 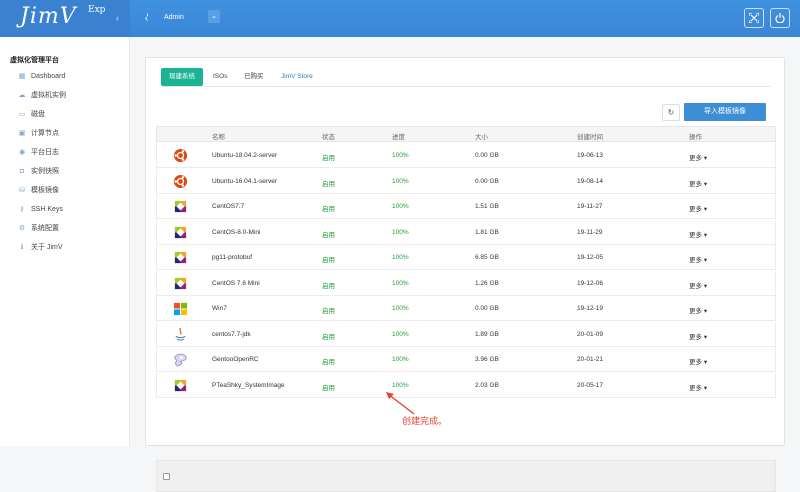 What do you see at coordinates (590, 385) in the screenshot?
I see `row-created: 20-05-17` at bounding box center [590, 385].